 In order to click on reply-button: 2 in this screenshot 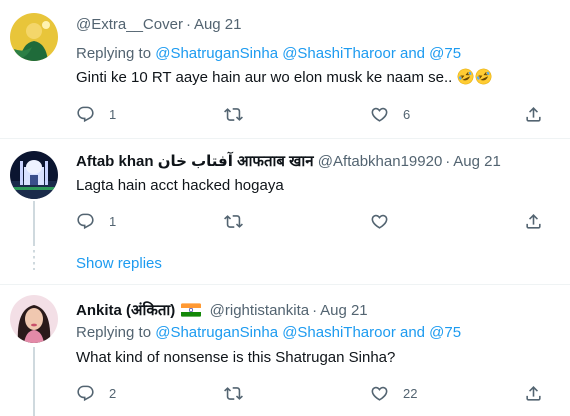, I will do `click(96, 393)`.